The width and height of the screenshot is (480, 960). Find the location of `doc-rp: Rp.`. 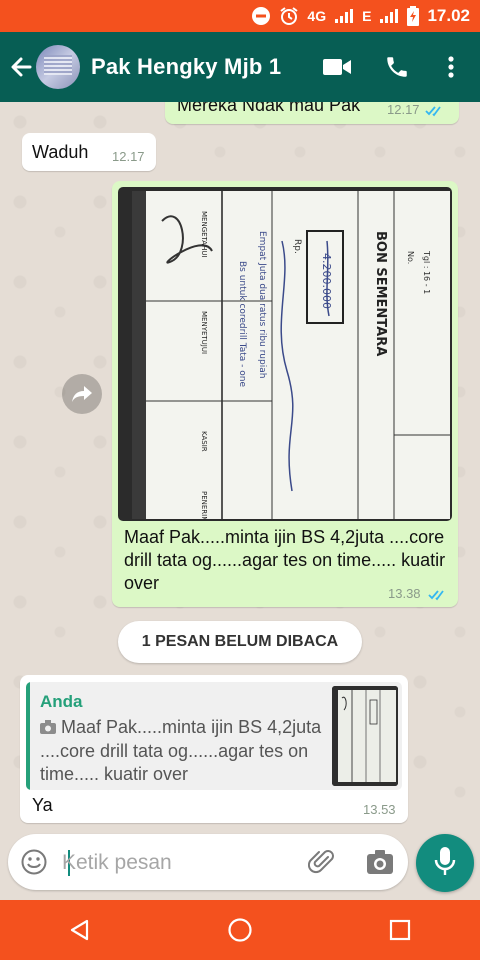

doc-rp: Rp. is located at coordinates (297, 246).